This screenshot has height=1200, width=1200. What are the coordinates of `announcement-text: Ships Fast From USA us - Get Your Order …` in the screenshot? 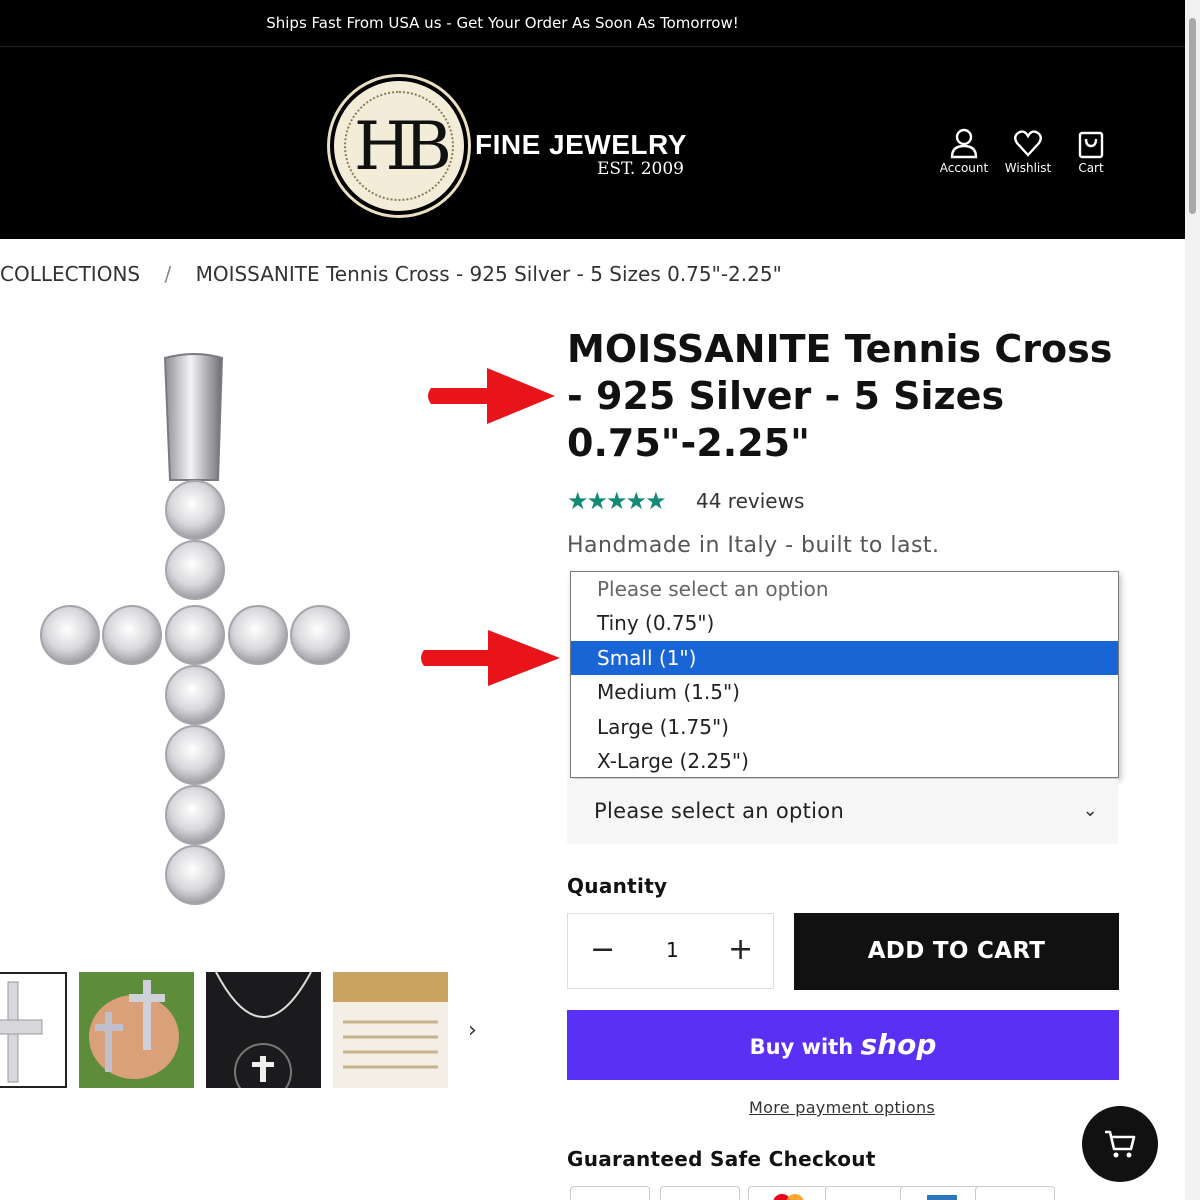 It's located at (502, 23).